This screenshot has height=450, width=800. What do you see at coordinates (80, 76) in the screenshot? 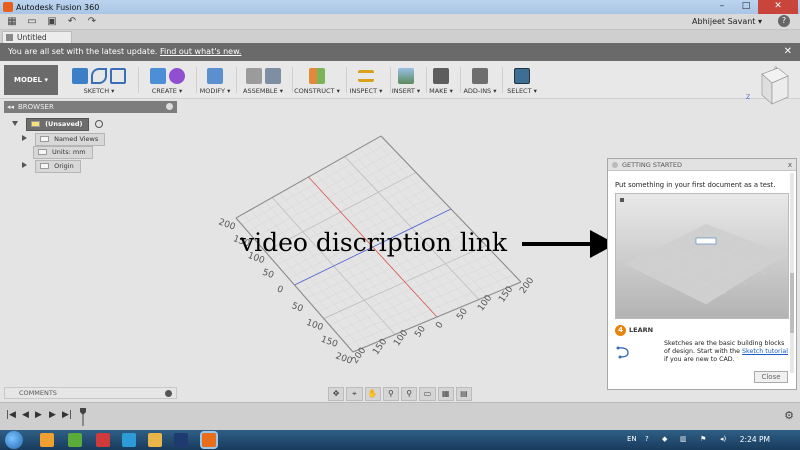
I see `create-sketch-icon` at bounding box center [80, 76].